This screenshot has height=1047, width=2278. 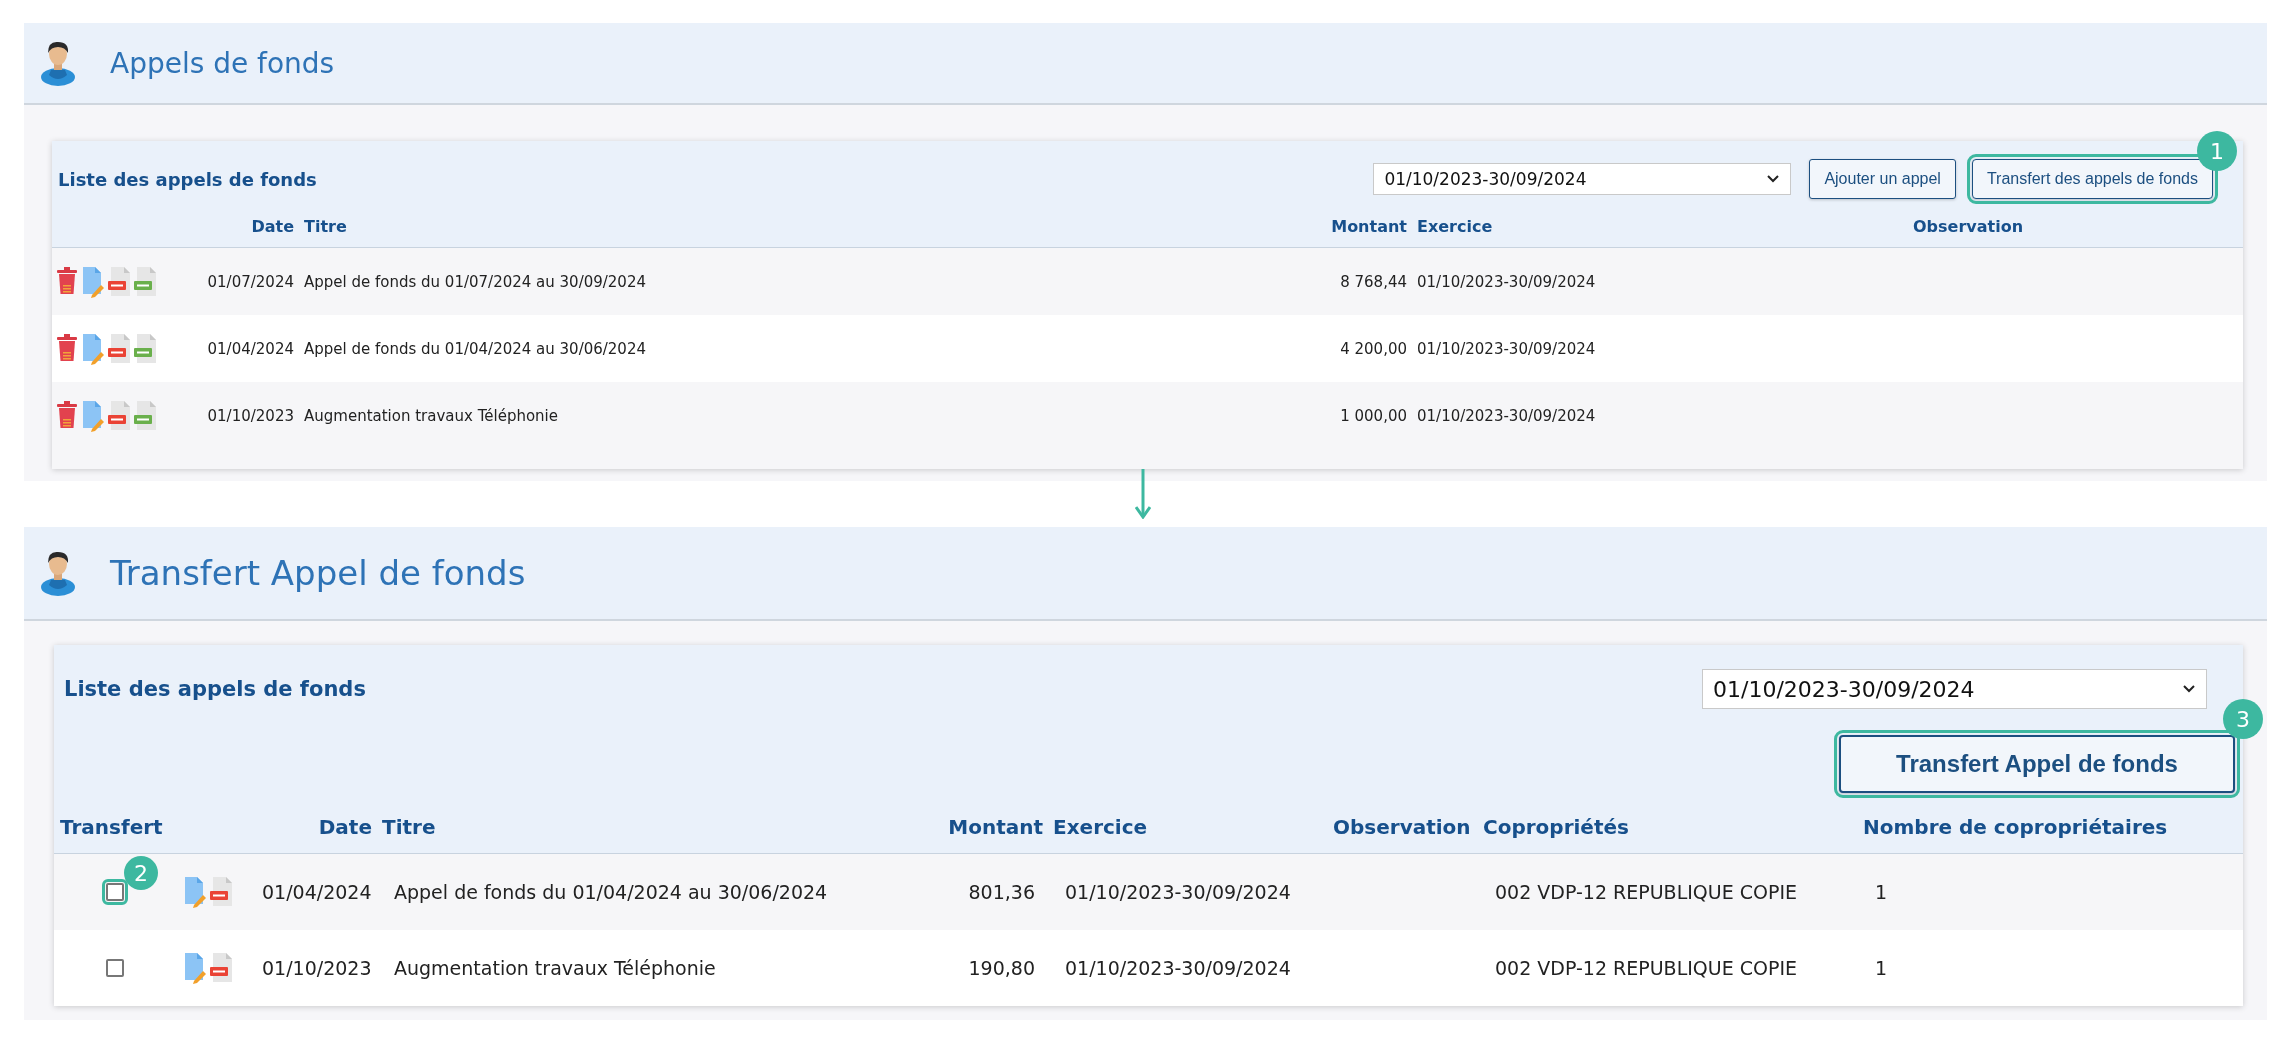 What do you see at coordinates (1001, 968) in the screenshot?
I see `table-cell-text: 190,80` at bounding box center [1001, 968].